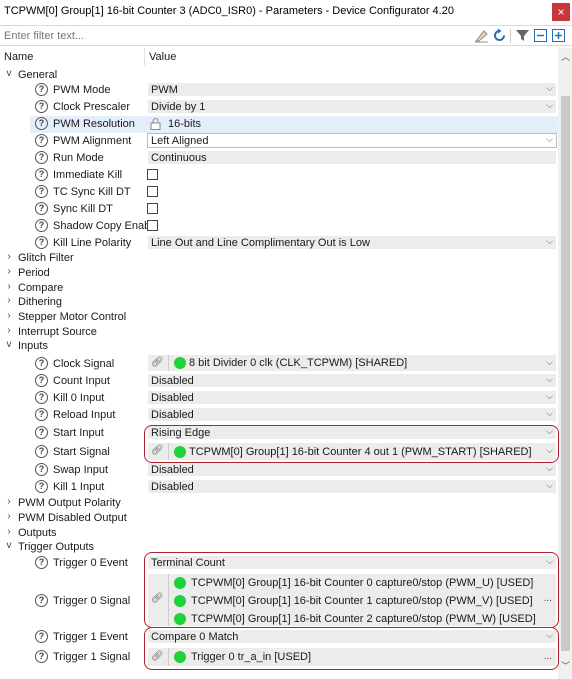  I want to click on clock-prescaler-dropdown: Divide by 1 ⌵, so click(352, 106).